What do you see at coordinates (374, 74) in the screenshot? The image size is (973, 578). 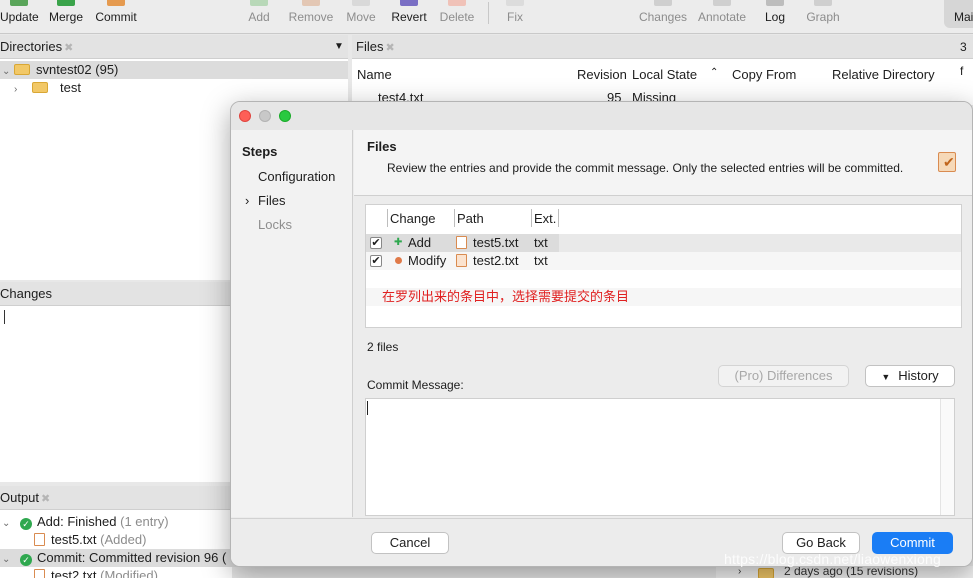 I see `column-name: Name` at bounding box center [374, 74].